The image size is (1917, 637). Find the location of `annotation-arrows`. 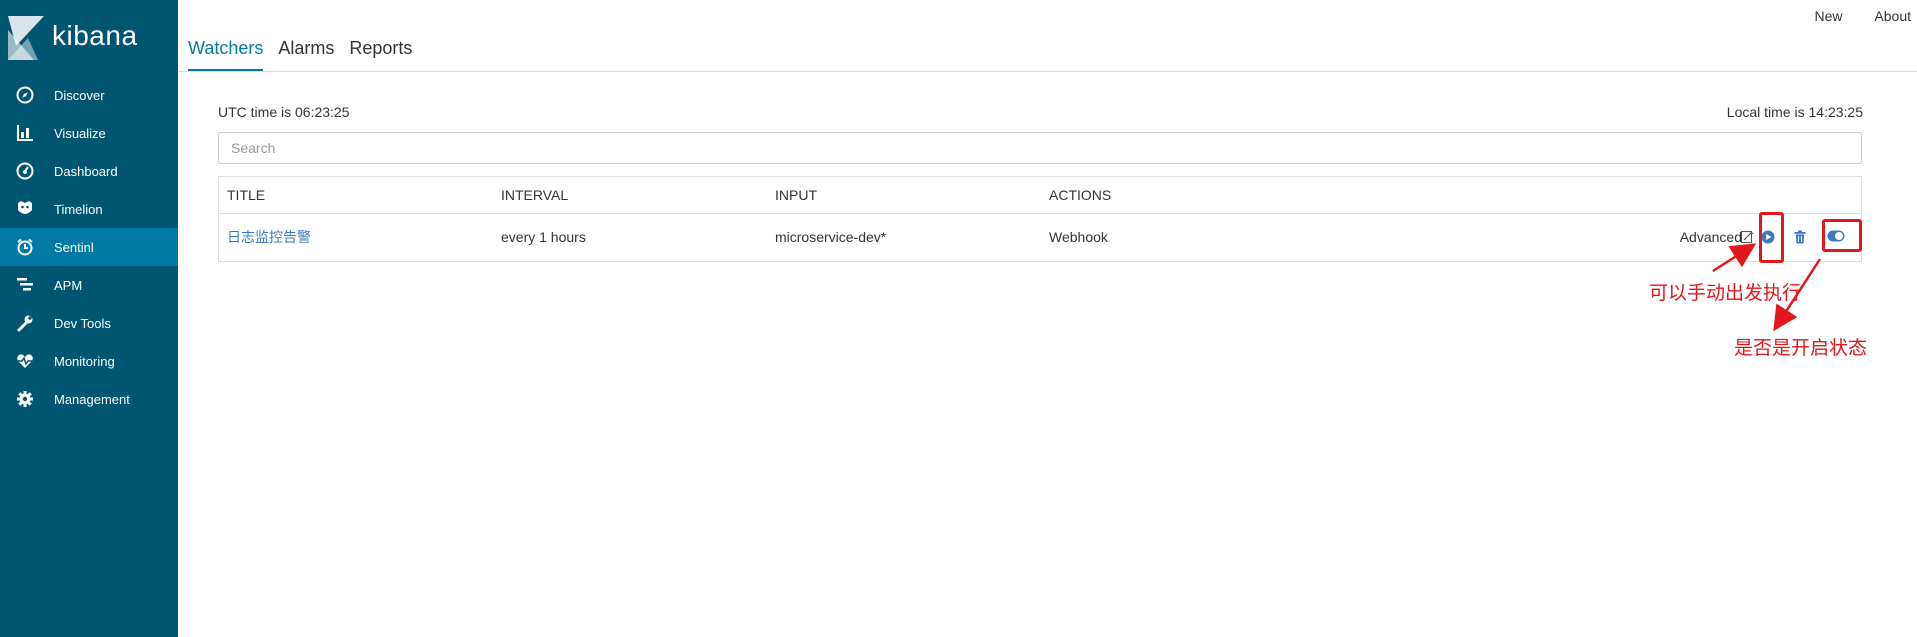

annotation-arrows is located at coordinates (1767, 287).